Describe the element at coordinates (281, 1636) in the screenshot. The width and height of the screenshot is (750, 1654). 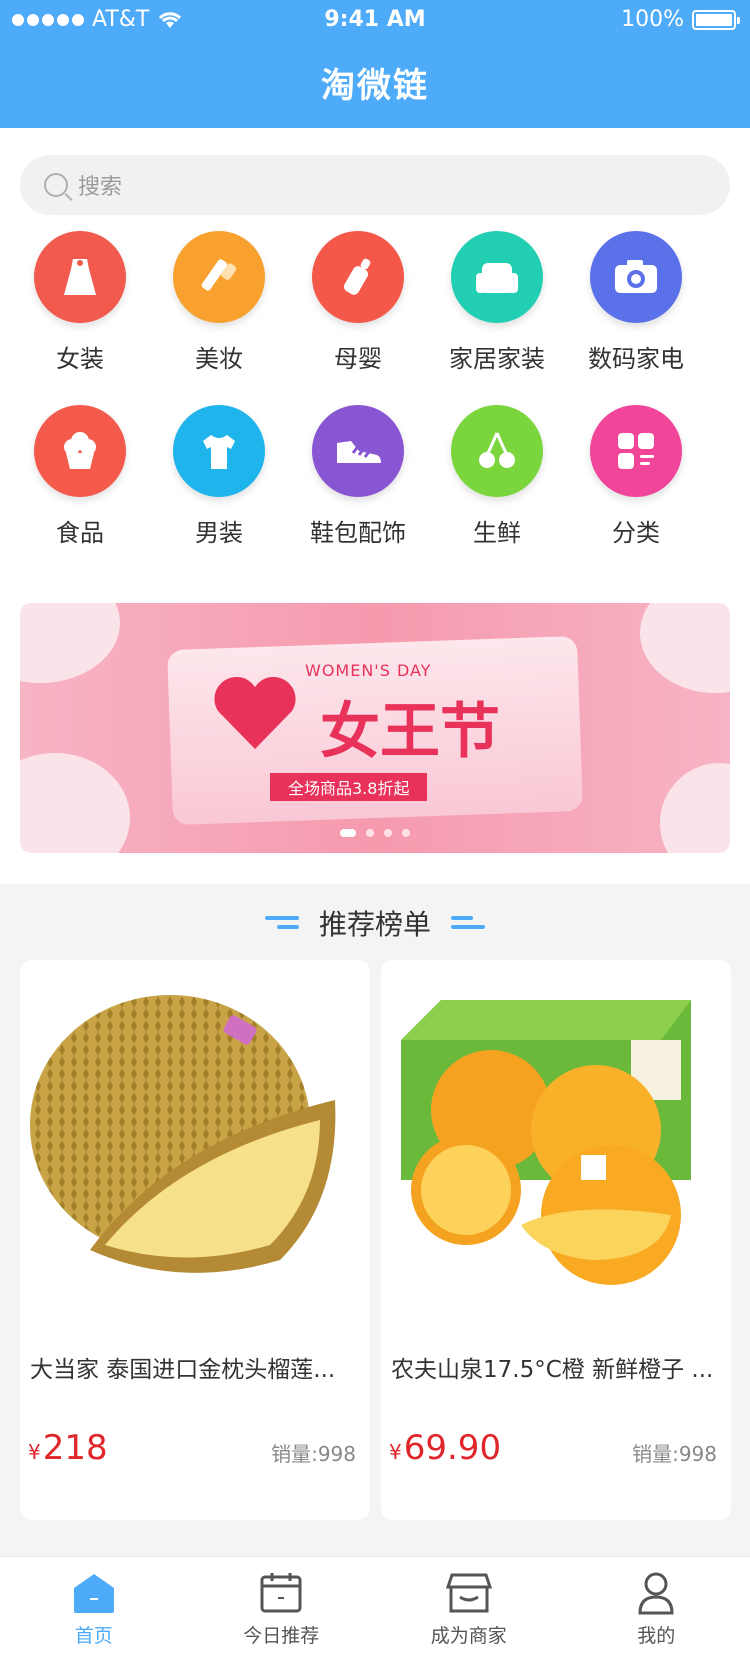
I see `tab-label: 今日推荐` at that location.